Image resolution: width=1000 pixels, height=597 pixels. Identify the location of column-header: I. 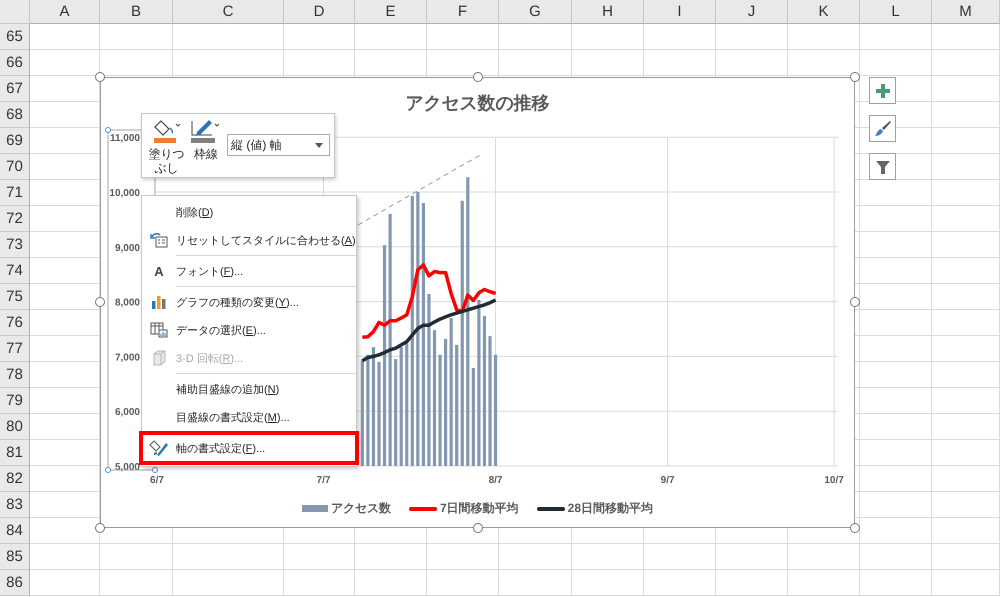
(680, 12).